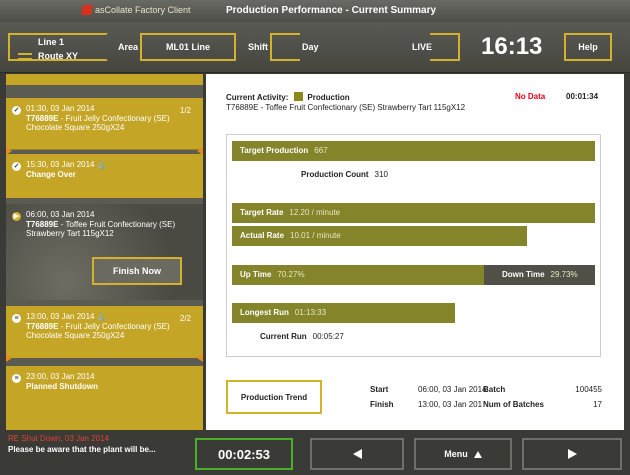 Image resolution: width=630 pixels, height=475 pixels. Describe the element at coordinates (264, 312) in the screenshot. I see `longest-run-label: Longest Run` at that location.